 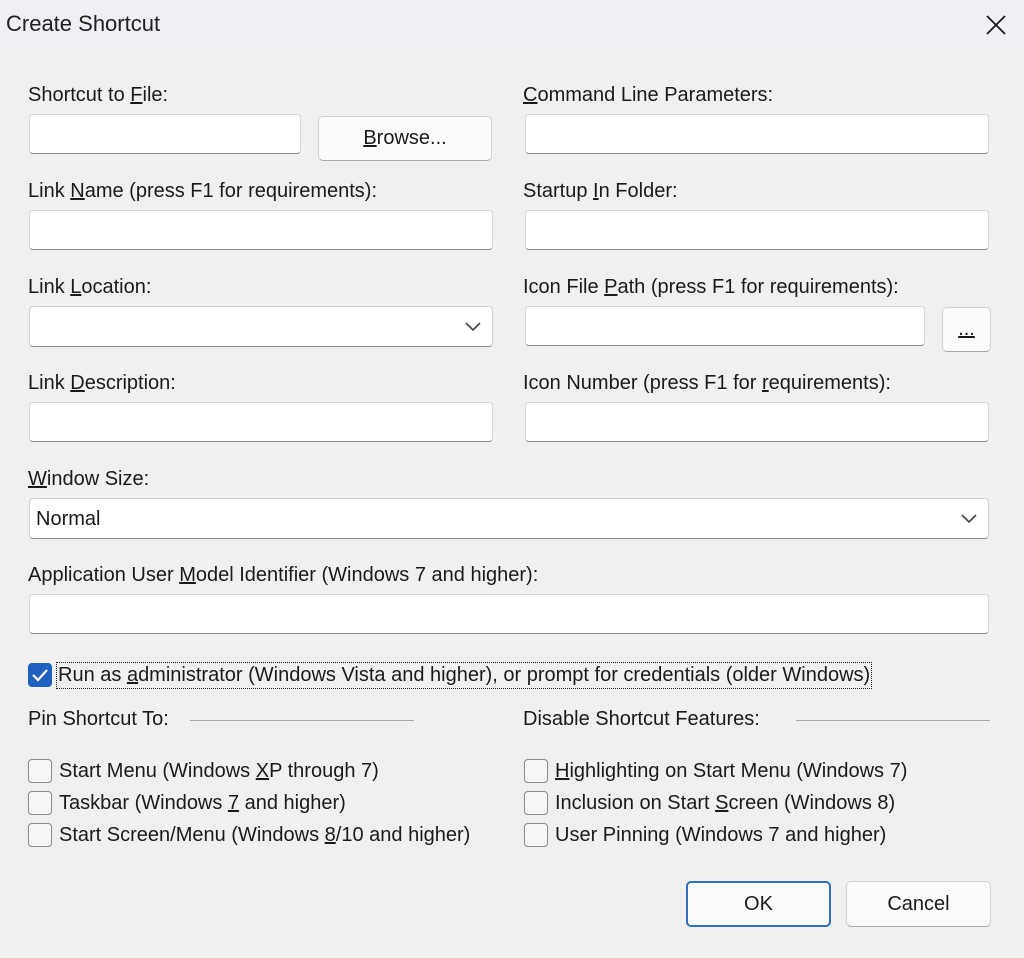 What do you see at coordinates (68, 519) in the screenshot?
I see `window-size-selected: Normal` at bounding box center [68, 519].